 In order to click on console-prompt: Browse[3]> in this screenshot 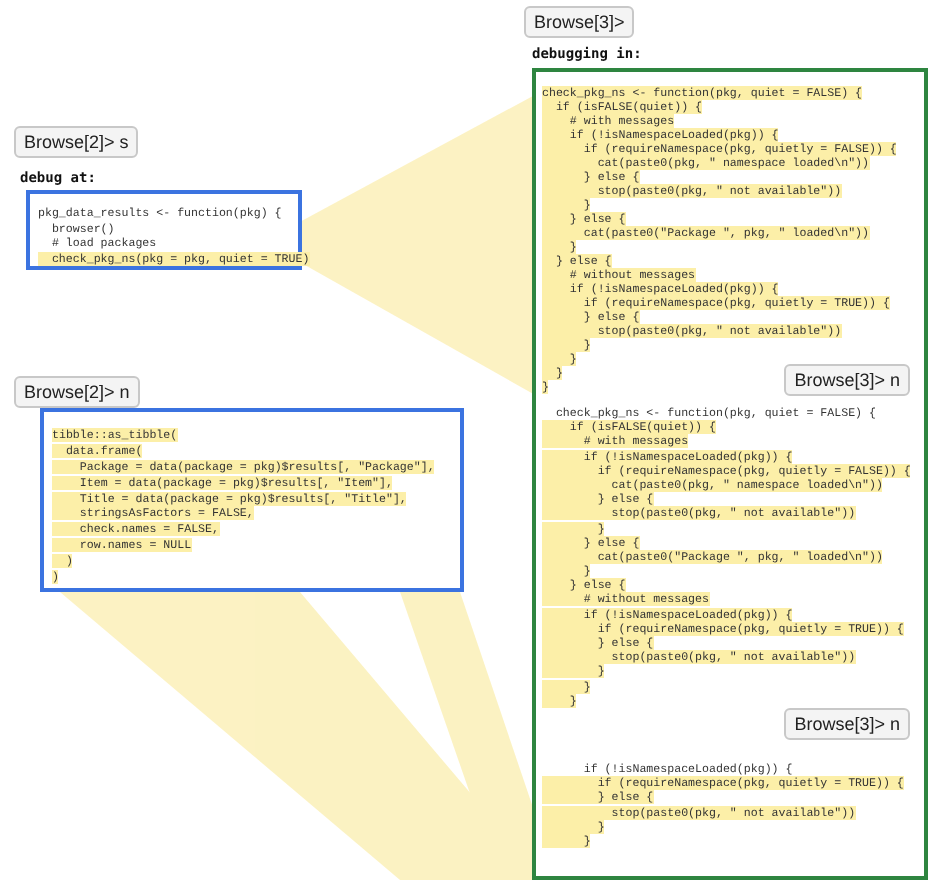, I will do `click(579, 22)`.